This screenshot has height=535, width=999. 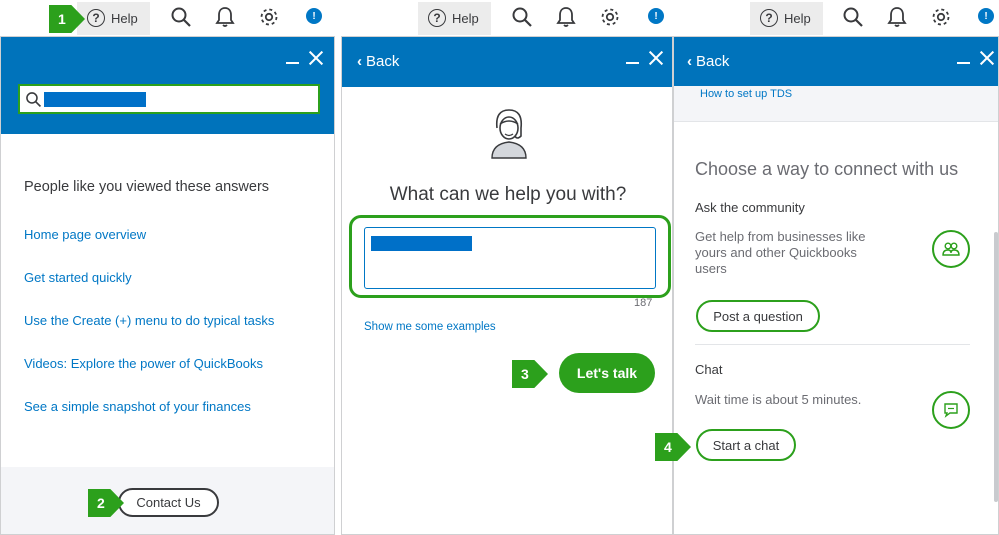 What do you see at coordinates (709, 369) in the screenshot?
I see `chat-title: Chat` at bounding box center [709, 369].